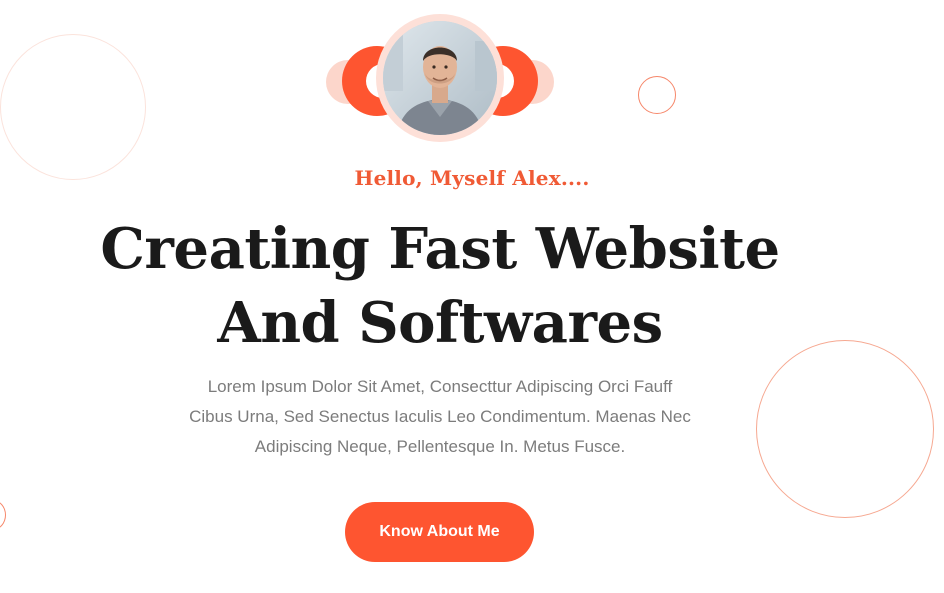  What do you see at coordinates (440, 249) in the screenshot?
I see `headline-line-1: Creating Fast Website` at bounding box center [440, 249].